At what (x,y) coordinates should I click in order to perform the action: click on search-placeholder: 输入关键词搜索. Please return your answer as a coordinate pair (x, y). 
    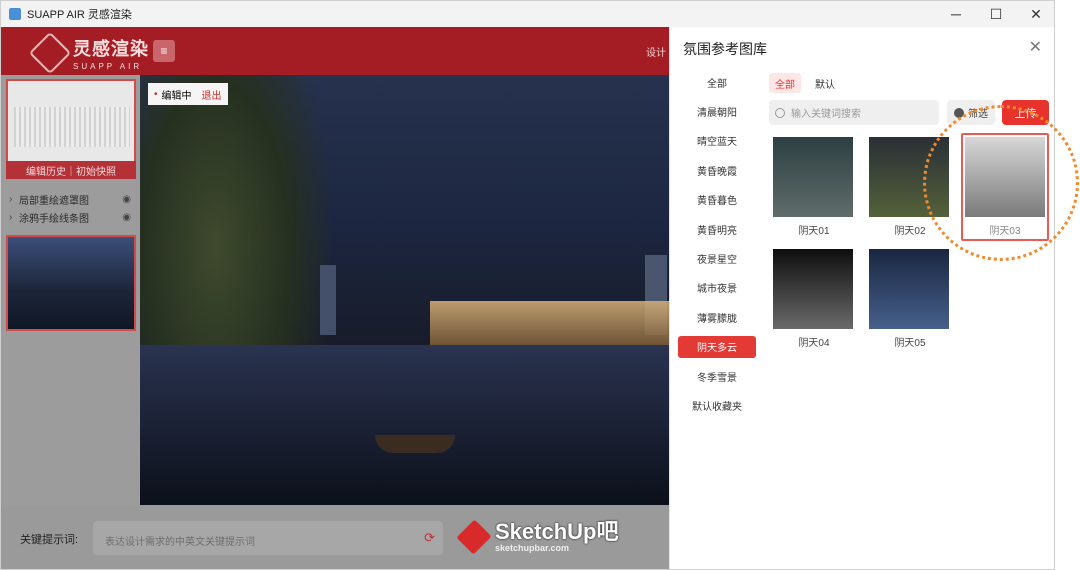
    Looking at the image, I should click on (826, 114).